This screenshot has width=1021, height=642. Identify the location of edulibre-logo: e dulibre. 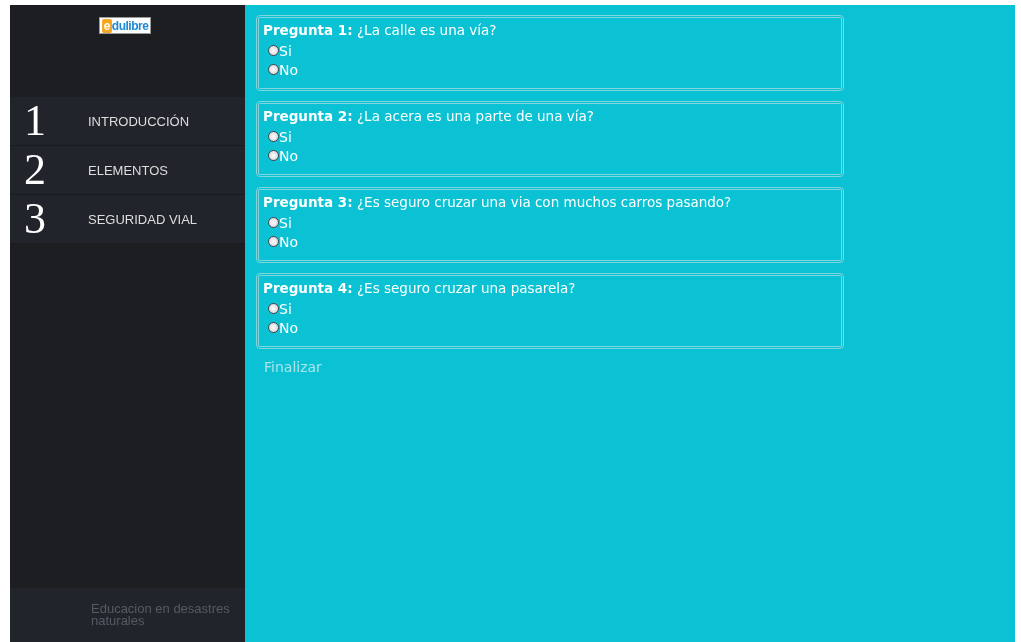
(125, 25).